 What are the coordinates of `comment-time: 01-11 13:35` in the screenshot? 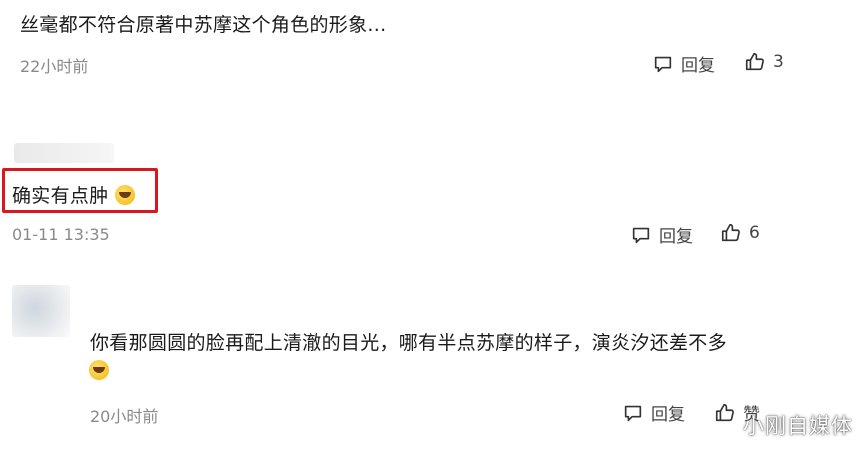 It's located at (61, 234).